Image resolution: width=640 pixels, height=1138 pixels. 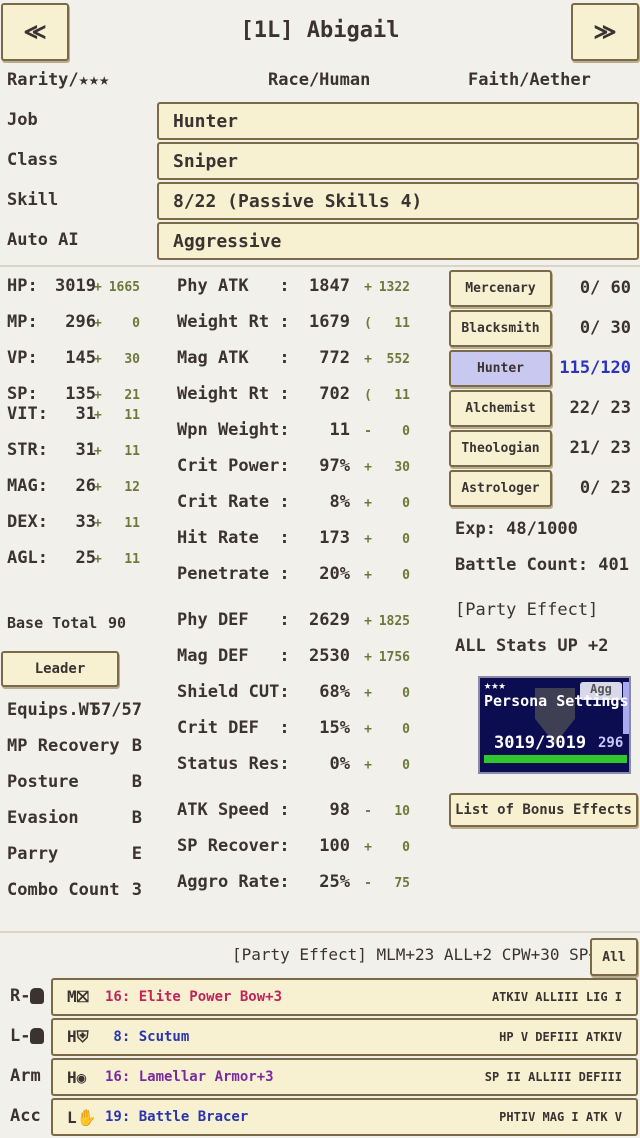 I want to click on field-auto-ai: Aggressive, so click(x=398, y=241).